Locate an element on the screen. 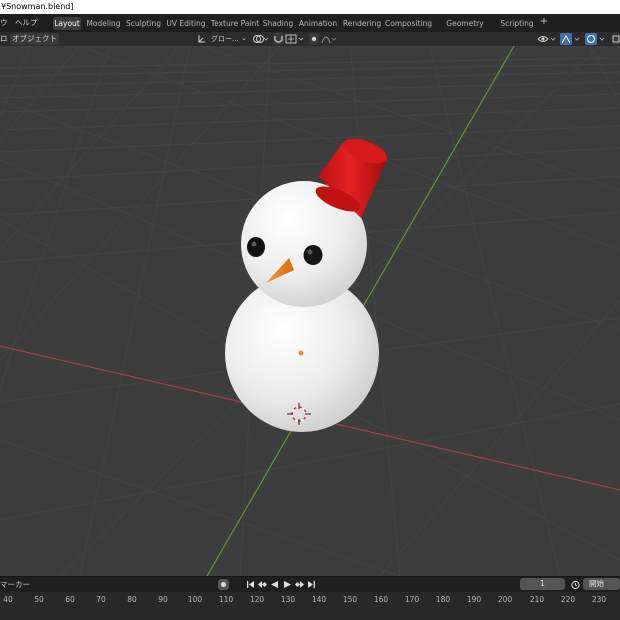 The height and width of the screenshot is (620, 620). window-title-bar: ¥Snowman.blend] is located at coordinates (310, 7).